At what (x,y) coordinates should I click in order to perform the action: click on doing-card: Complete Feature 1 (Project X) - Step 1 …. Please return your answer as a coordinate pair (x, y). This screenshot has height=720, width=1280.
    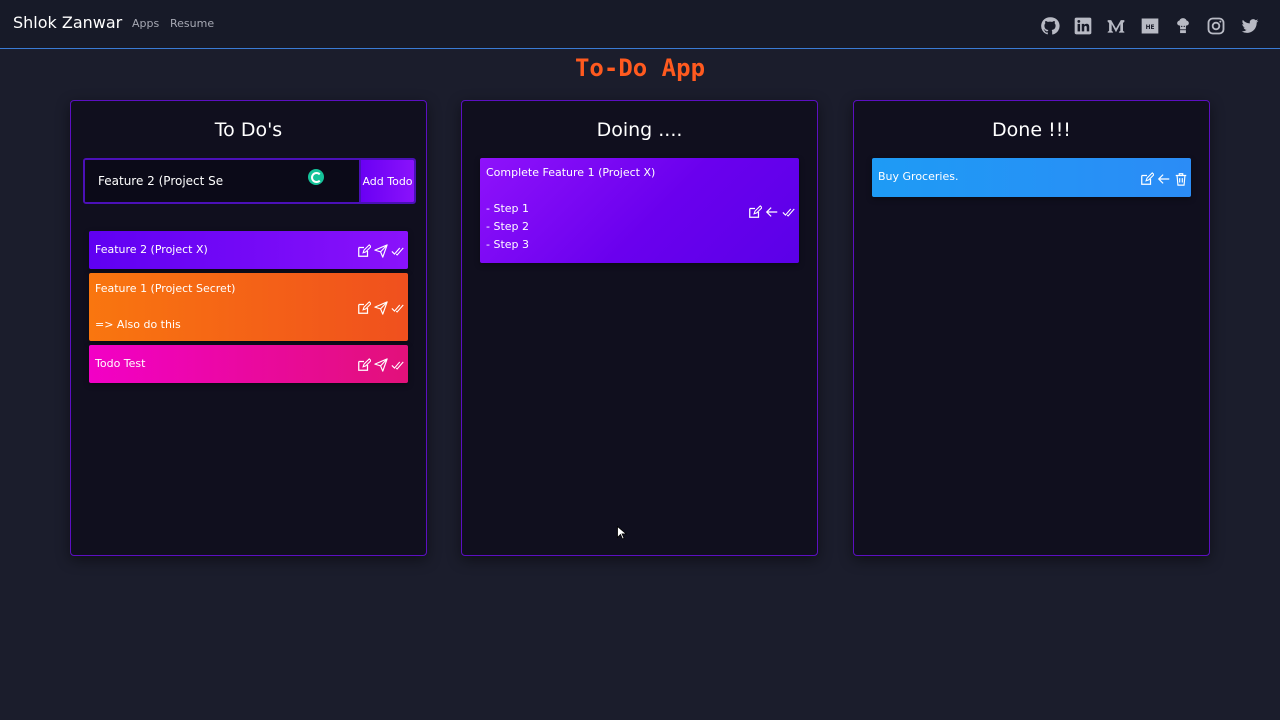
    Looking at the image, I should click on (639, 210).